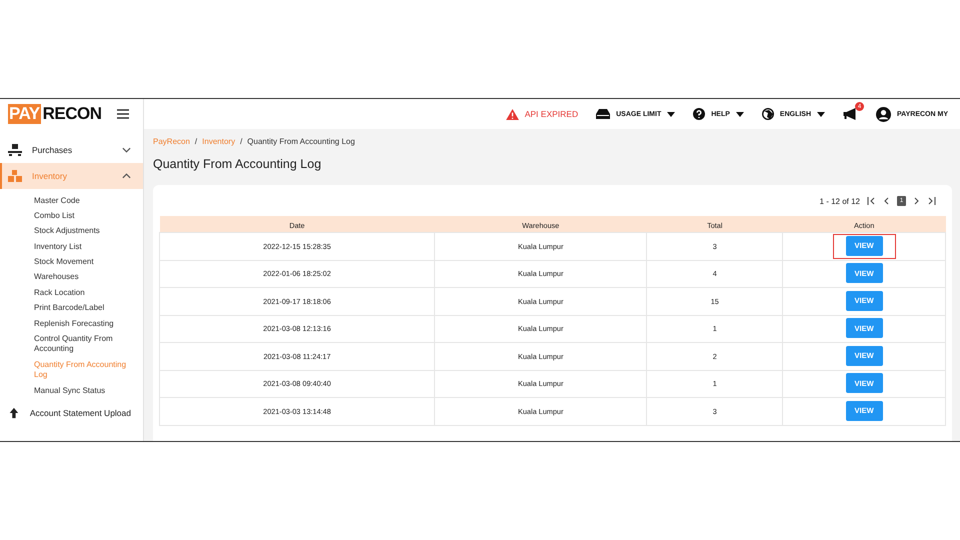 Image resolution: width=960 pixels, height=540 pixels. What do you see at coordinates (884, 114) in the screenshot?
I see `user-avatar-icon` at bounding box center [884, 114].